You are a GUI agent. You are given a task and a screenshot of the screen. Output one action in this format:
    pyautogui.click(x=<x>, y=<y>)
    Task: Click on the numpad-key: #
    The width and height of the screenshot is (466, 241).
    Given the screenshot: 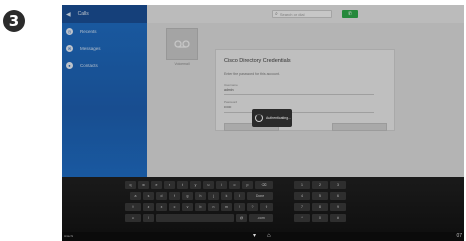 What is the action you would take?
    pyautogui.click(x=338, y=218)
    